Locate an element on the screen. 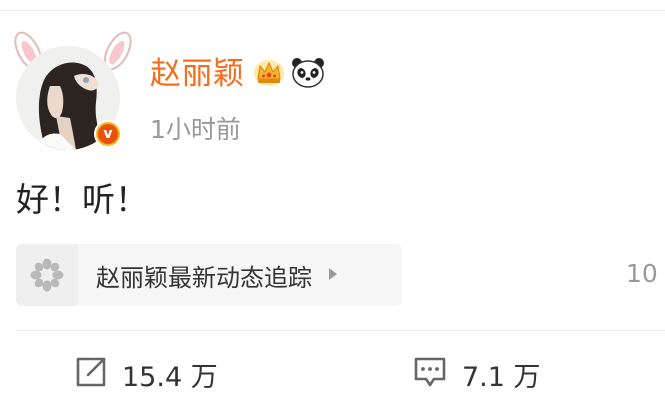  verified-v-icon: v is located at coordinates (108, 134).